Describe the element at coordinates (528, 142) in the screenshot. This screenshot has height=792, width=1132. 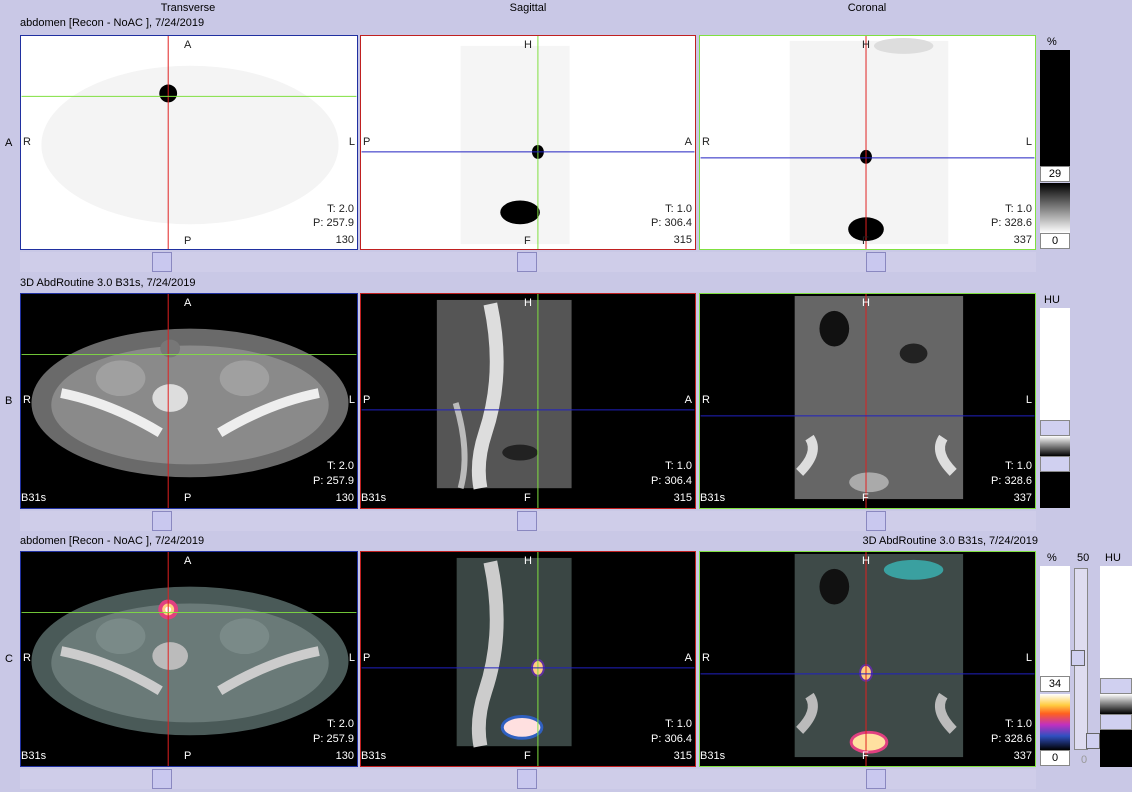
I see `row-a-sagittal-viewport: H F P A T: 1.0 P: 306.4 315` at that location.